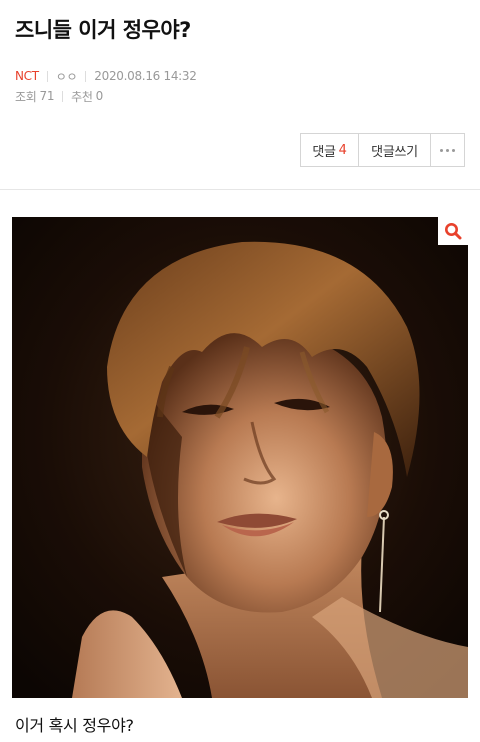 This screenshot has height=742, width=480. I want to click on comments-button: 댓글 4, so click(330, 150).